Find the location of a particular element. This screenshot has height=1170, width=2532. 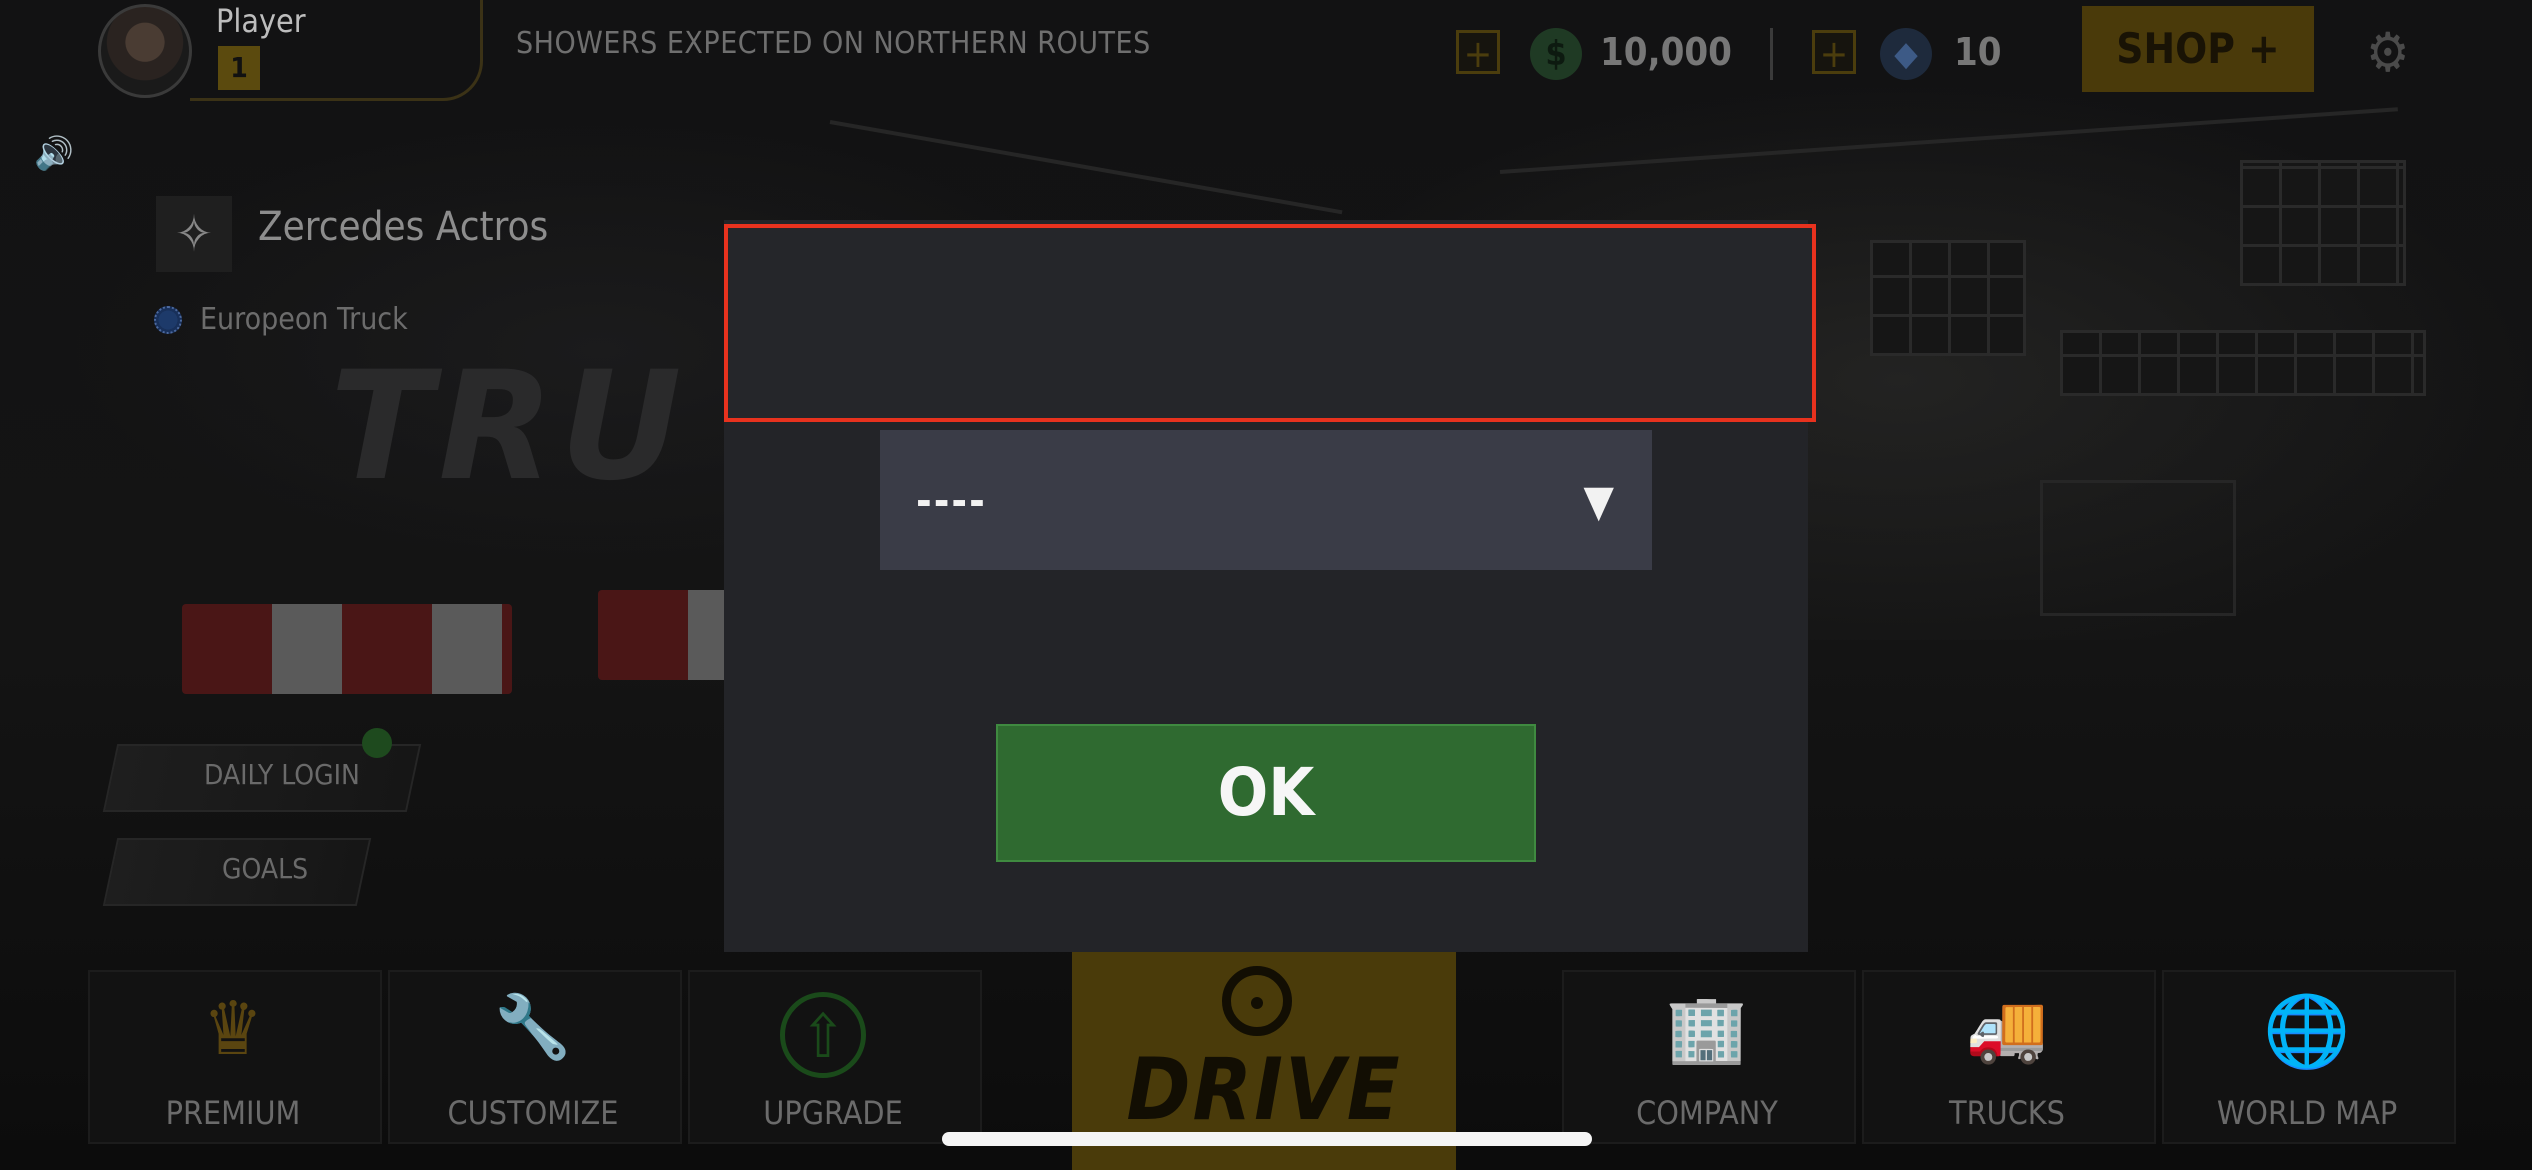

truck-icon: 🚚 is located at coordinates (2007, 1028).